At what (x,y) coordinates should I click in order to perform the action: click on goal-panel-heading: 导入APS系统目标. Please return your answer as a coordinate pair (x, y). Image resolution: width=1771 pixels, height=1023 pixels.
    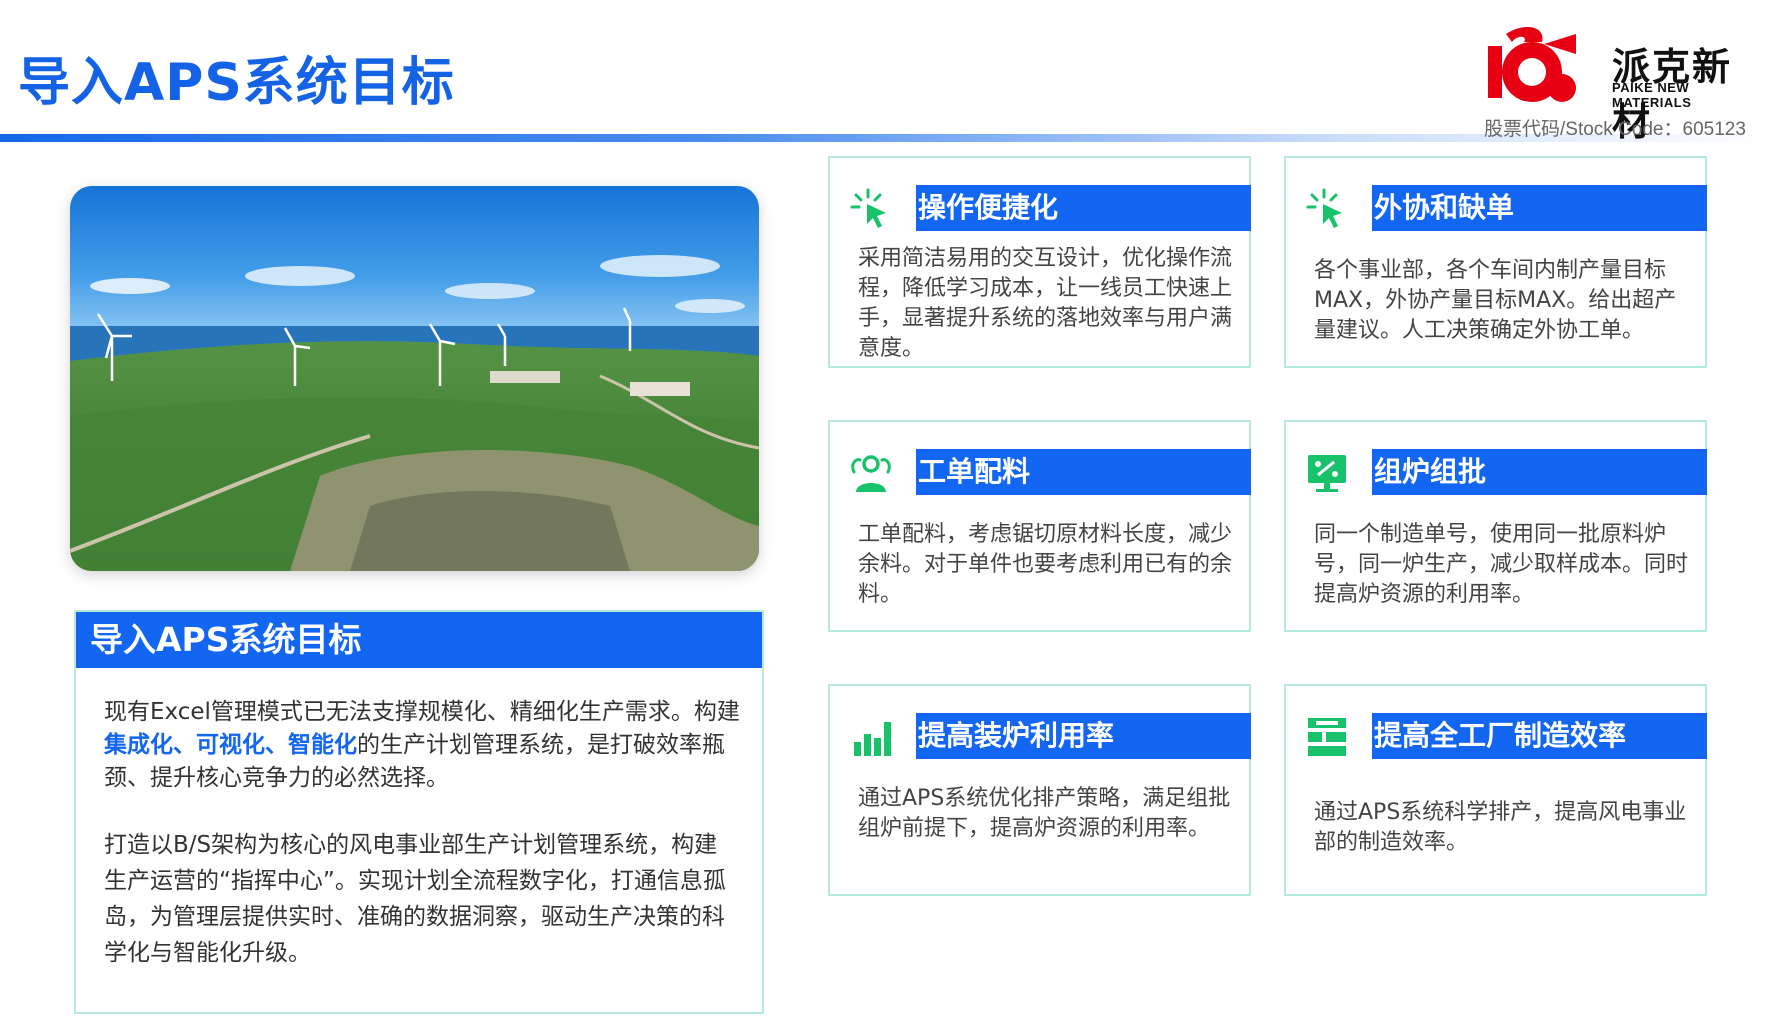
    Looking at the image, I should click on (419, 640).